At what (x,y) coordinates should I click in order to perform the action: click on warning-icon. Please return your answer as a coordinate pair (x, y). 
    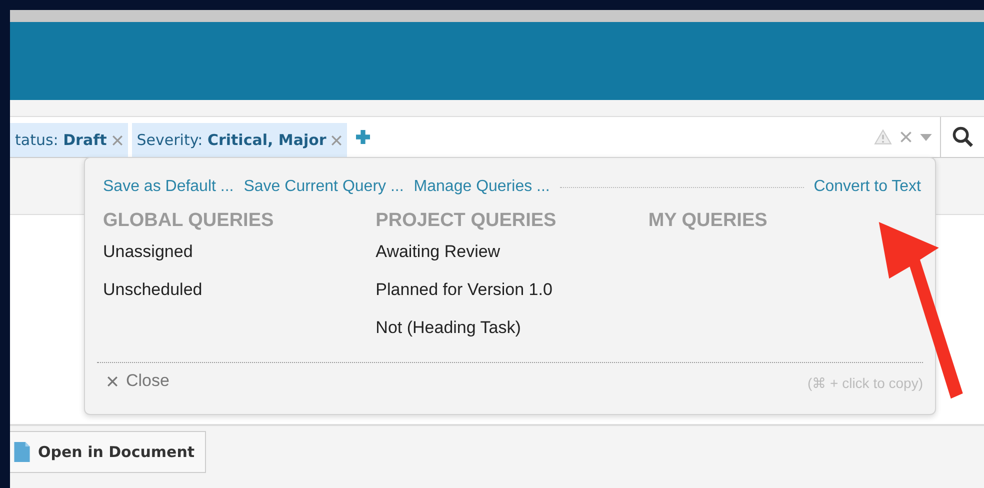
    Looking at the image, I should click on (883, 137).